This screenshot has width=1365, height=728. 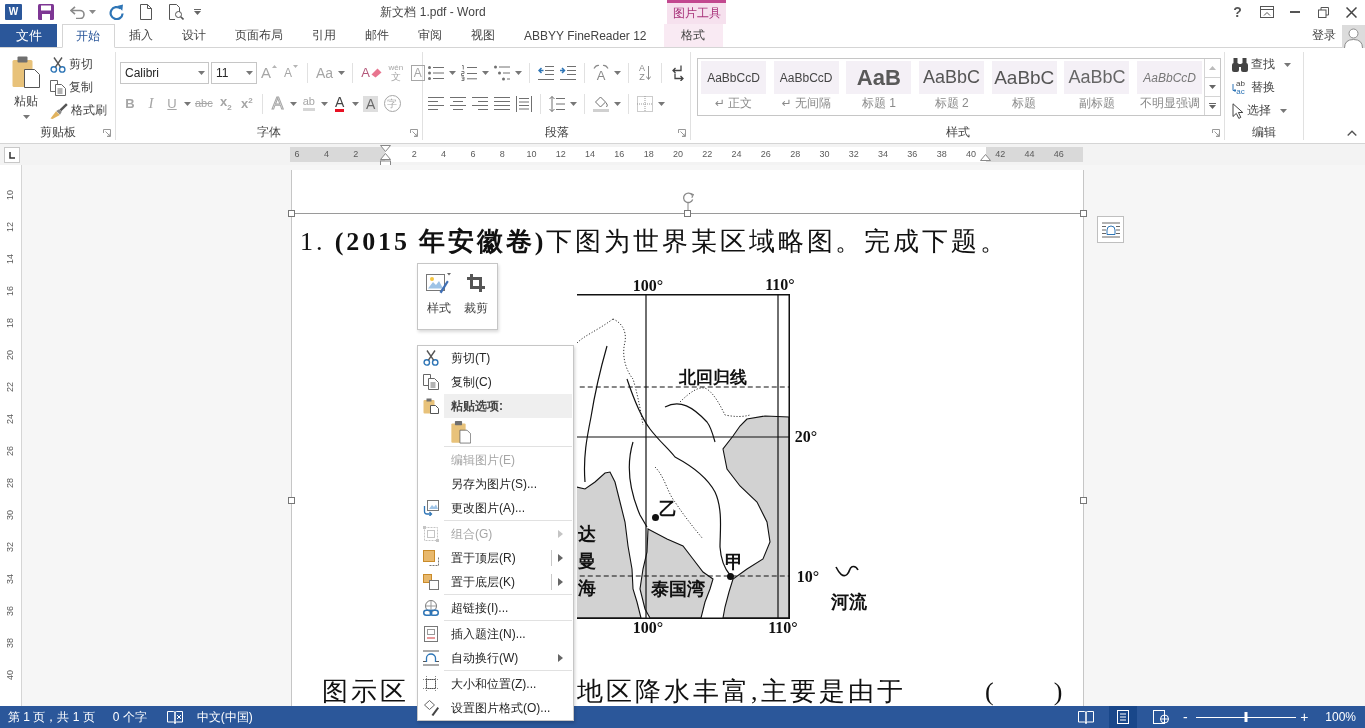 What do you see at coordinates (12, 154) in the screenshot?
I see `tab-stop-icon` at bounding box center [12, 154].